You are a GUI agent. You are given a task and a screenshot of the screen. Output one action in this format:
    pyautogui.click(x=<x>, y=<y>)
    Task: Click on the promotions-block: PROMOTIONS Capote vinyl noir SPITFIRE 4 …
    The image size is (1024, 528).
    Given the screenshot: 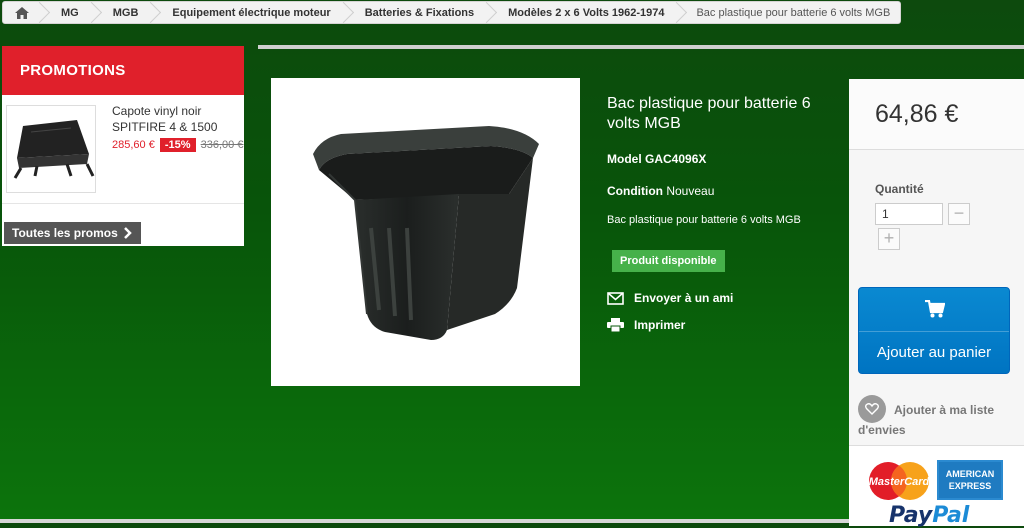 What is the action you would take?
    pyautogui.click(x=123, y=146)
    